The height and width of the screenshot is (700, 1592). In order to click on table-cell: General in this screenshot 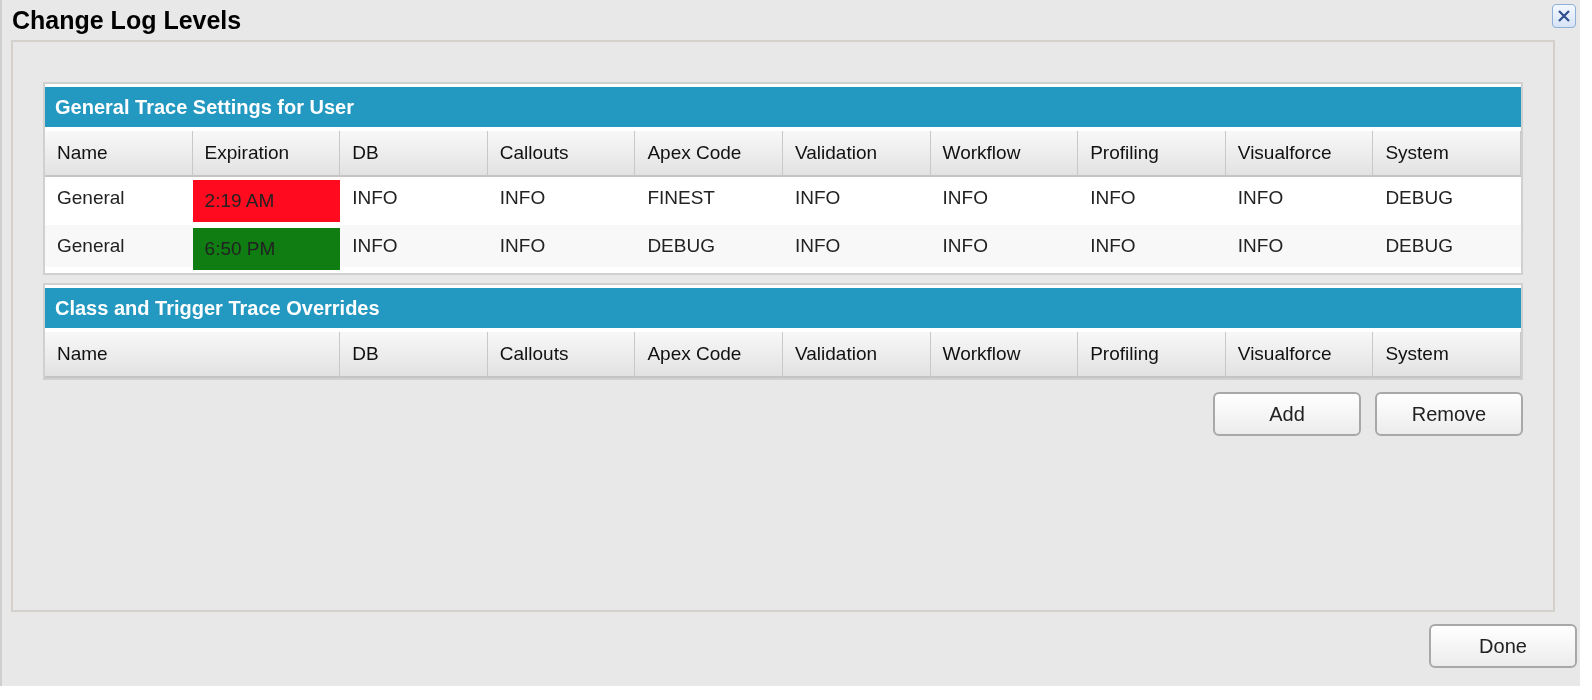, I will do `click(119, 246)`.